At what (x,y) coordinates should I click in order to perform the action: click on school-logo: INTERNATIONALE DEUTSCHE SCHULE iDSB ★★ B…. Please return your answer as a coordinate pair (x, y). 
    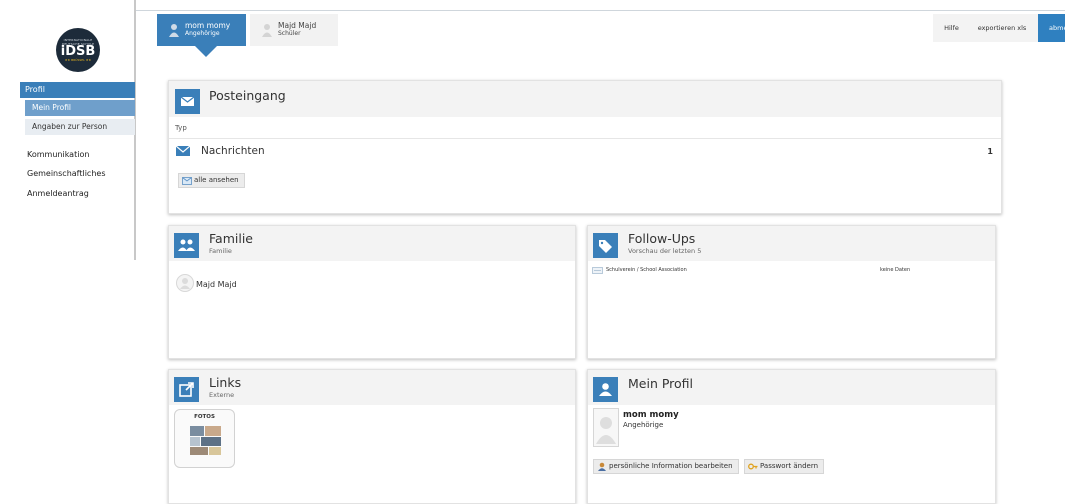
    Looking at the image, I should click on (78, 50).